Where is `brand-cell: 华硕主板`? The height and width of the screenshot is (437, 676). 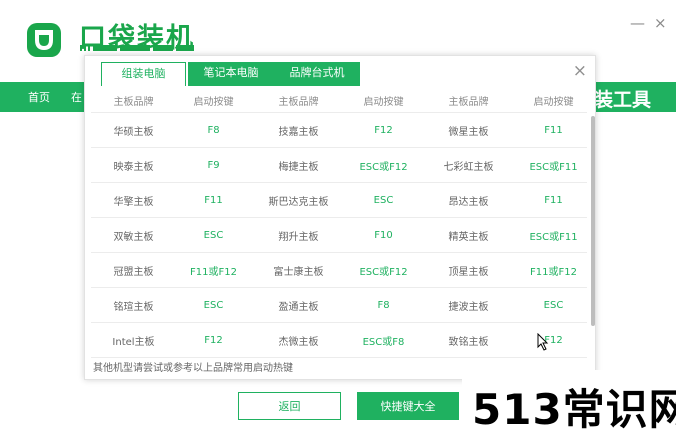 brand-cell: 华硕主板 is located at coordinates (133, 132).